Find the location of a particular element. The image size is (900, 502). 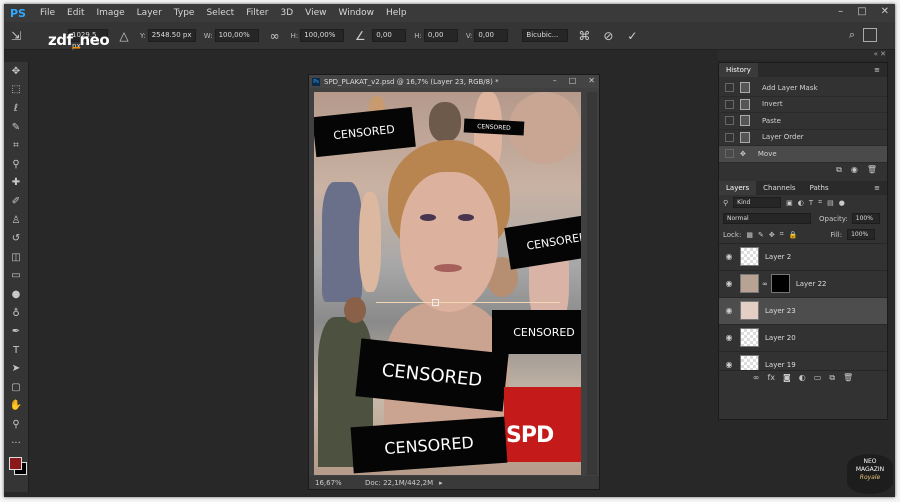

more-tools-icon: ··· is located at coordinates (16, 443).